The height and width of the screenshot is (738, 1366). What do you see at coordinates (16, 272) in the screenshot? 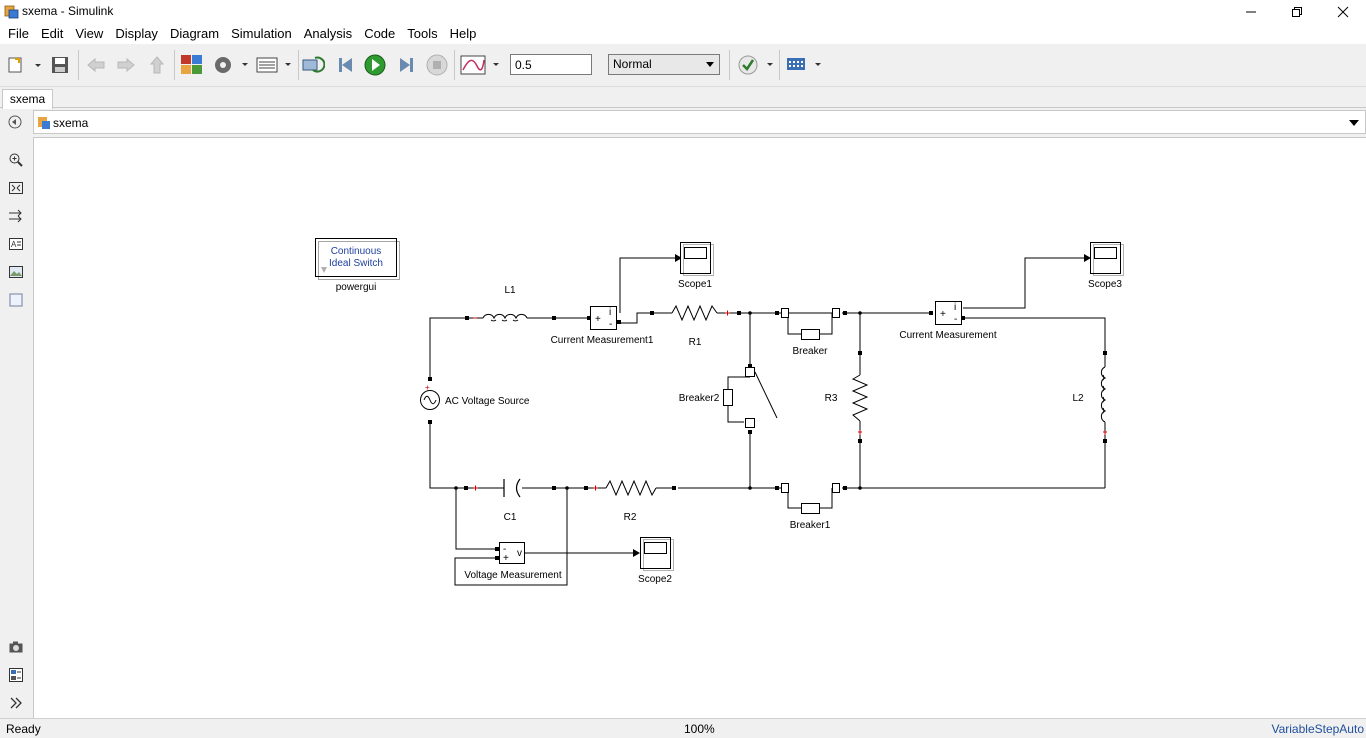
I see `image-icon` at bounding box center [16, 272].